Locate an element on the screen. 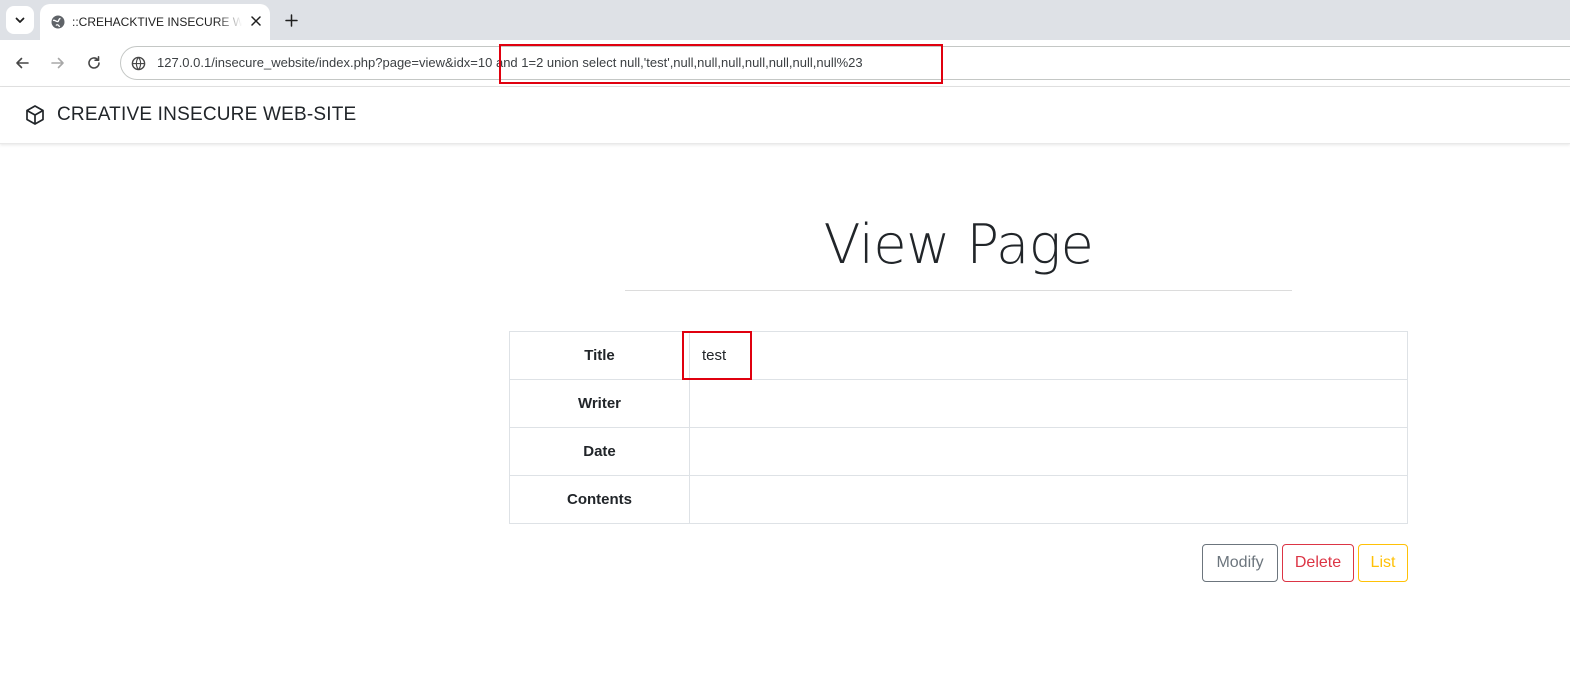 Image resolution: width=1570 pixels, height=678 pixels. arrow-left-icon is located at coordinates (22, 63).